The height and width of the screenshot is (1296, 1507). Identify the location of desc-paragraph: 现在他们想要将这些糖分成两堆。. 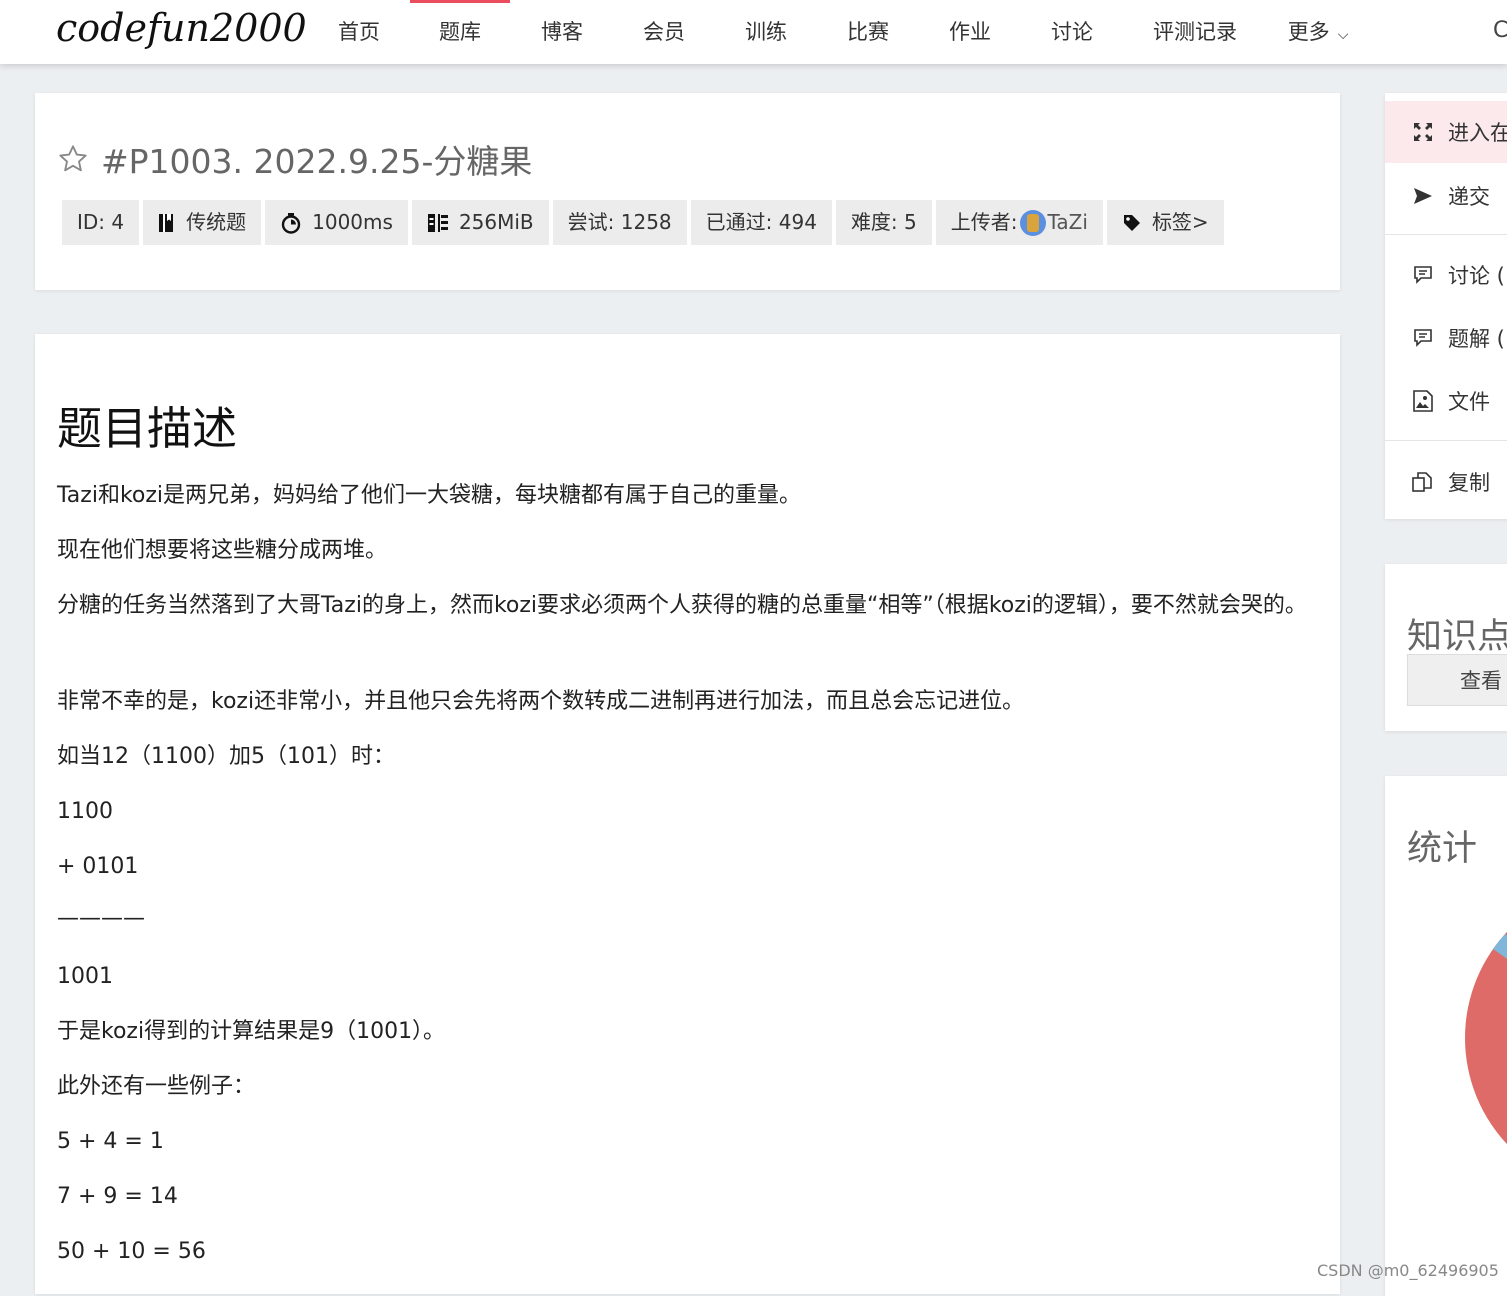
(222, 550).